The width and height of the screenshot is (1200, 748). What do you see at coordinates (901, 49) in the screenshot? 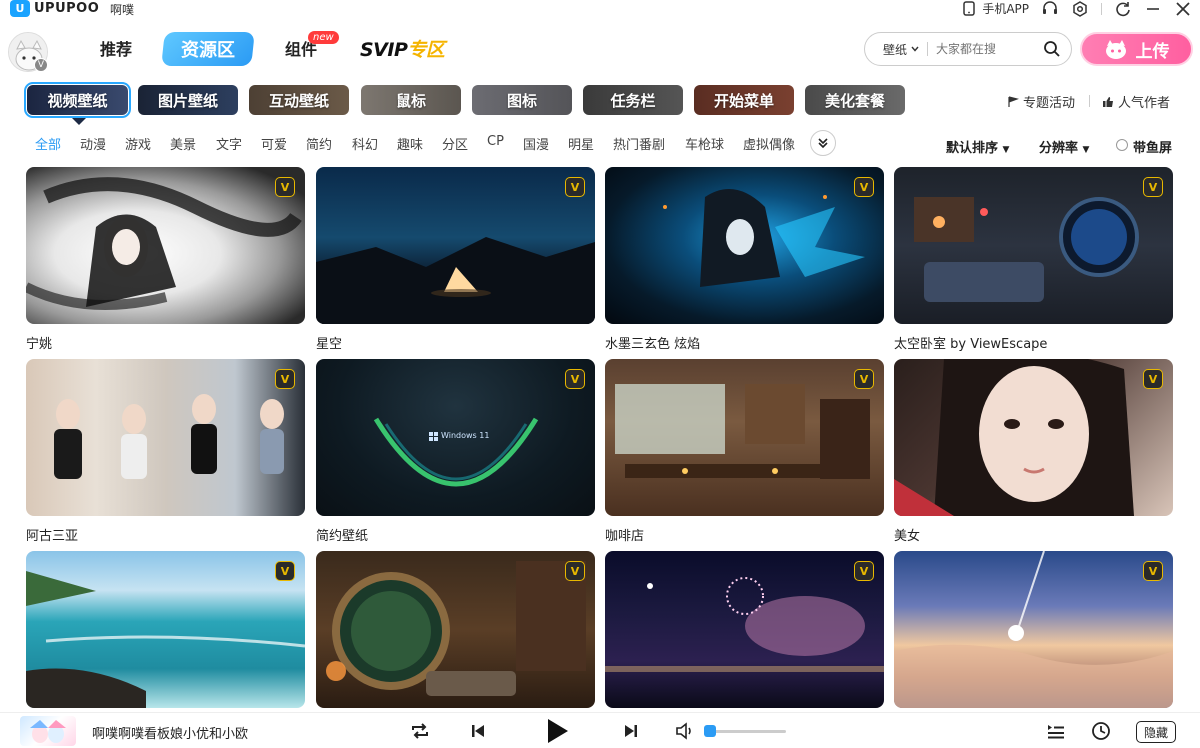
I see `search-scope-select: 壁纸` at bounding box center [901, 49].